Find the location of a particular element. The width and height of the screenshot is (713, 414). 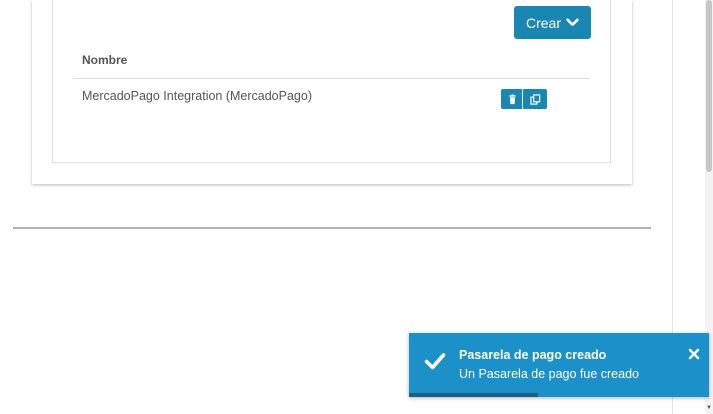

delete-button is located at coordinates (512, 99).